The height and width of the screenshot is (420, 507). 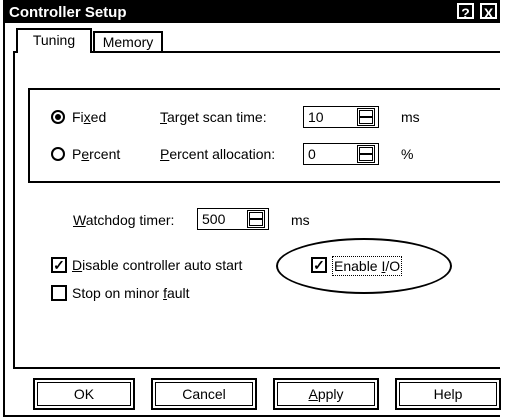 I want to click on watchdog-timer-value: 500, so click(x=214, y=219).